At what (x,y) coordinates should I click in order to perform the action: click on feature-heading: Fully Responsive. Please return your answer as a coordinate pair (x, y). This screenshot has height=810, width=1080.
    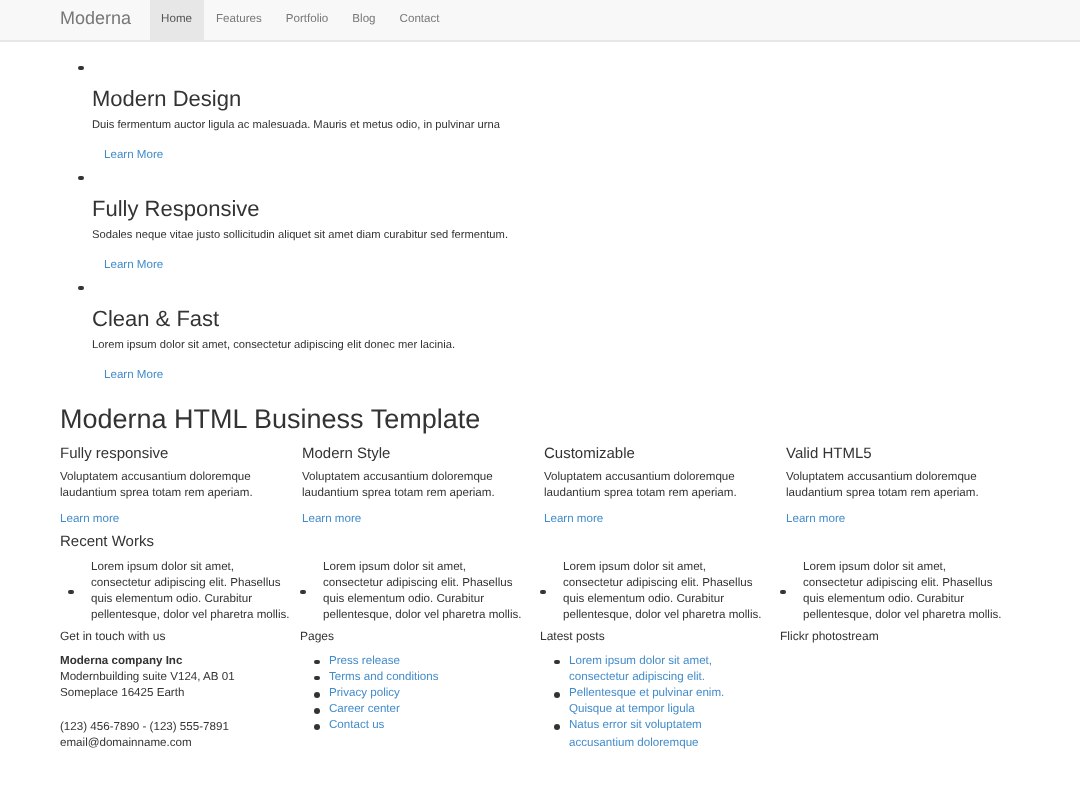
    Looking at the image, I should click on (177, 211).